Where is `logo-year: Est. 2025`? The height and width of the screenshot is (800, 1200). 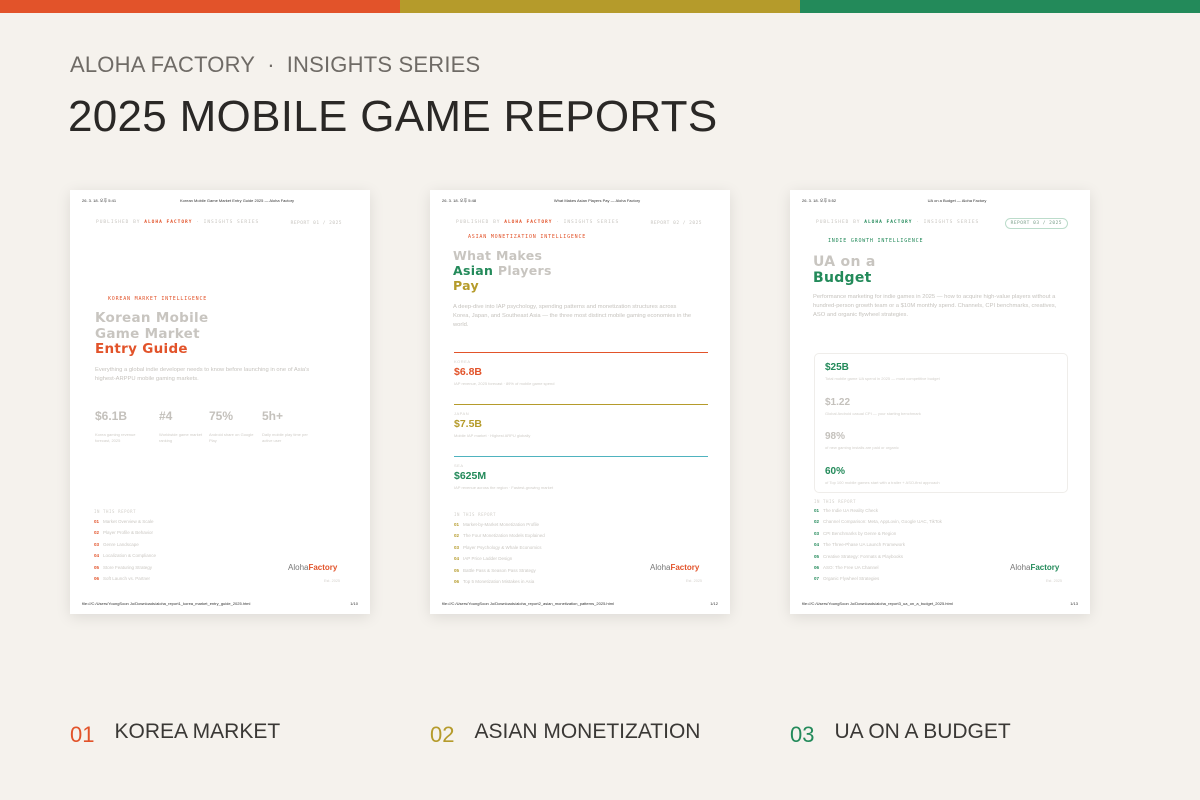
logo-year: Est. 2025 is located at coordinates (332, 581).